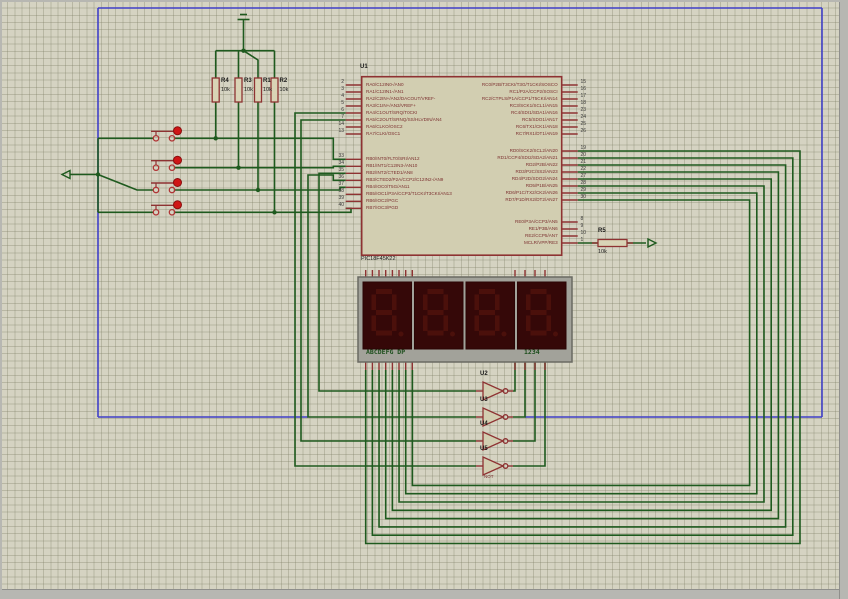 Image resolution: width=848 pixels, height=599 pixels. Describe the element at coordinates (612, 243) in the screenshot. I see `resistor-r5` at that location.